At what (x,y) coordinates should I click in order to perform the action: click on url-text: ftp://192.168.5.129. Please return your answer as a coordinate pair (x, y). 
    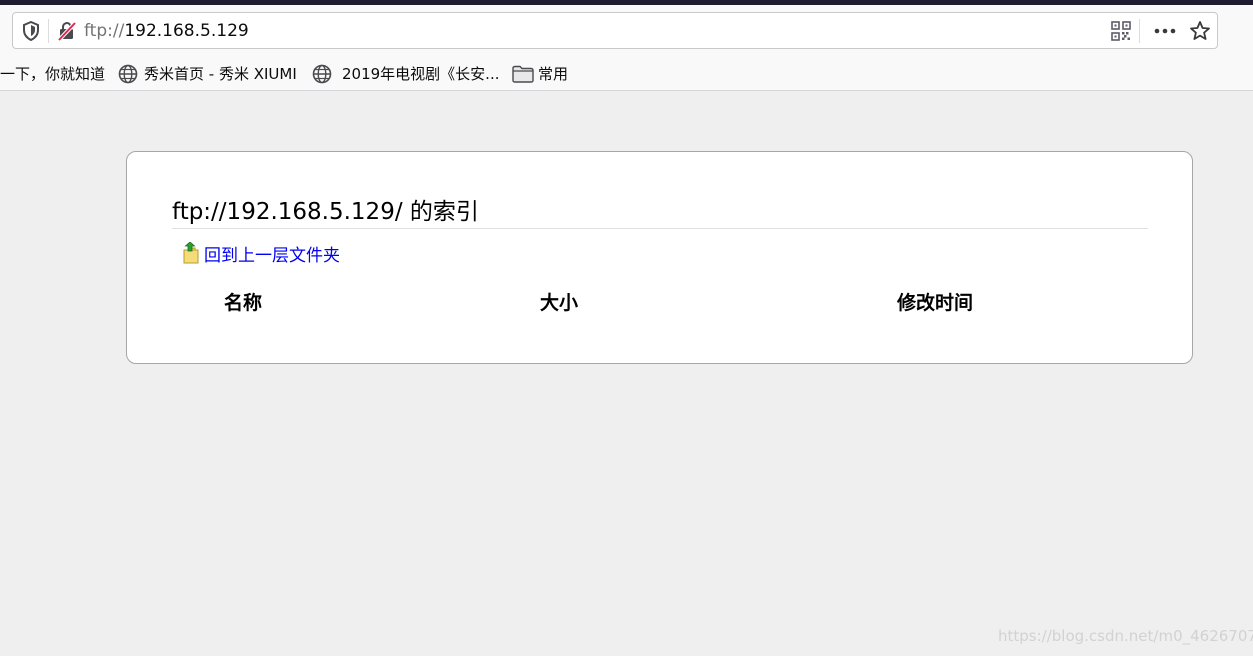
    Looking at the image, I should click on (166, 31).